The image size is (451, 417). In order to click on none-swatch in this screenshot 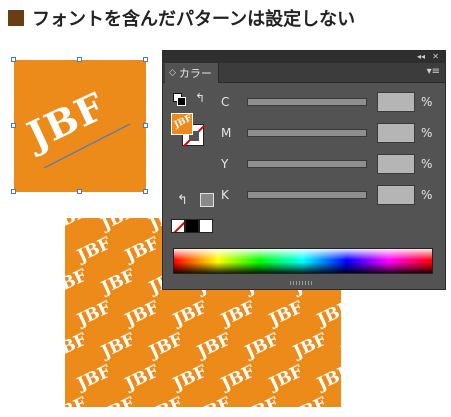, I will do `click(178, 226)`.